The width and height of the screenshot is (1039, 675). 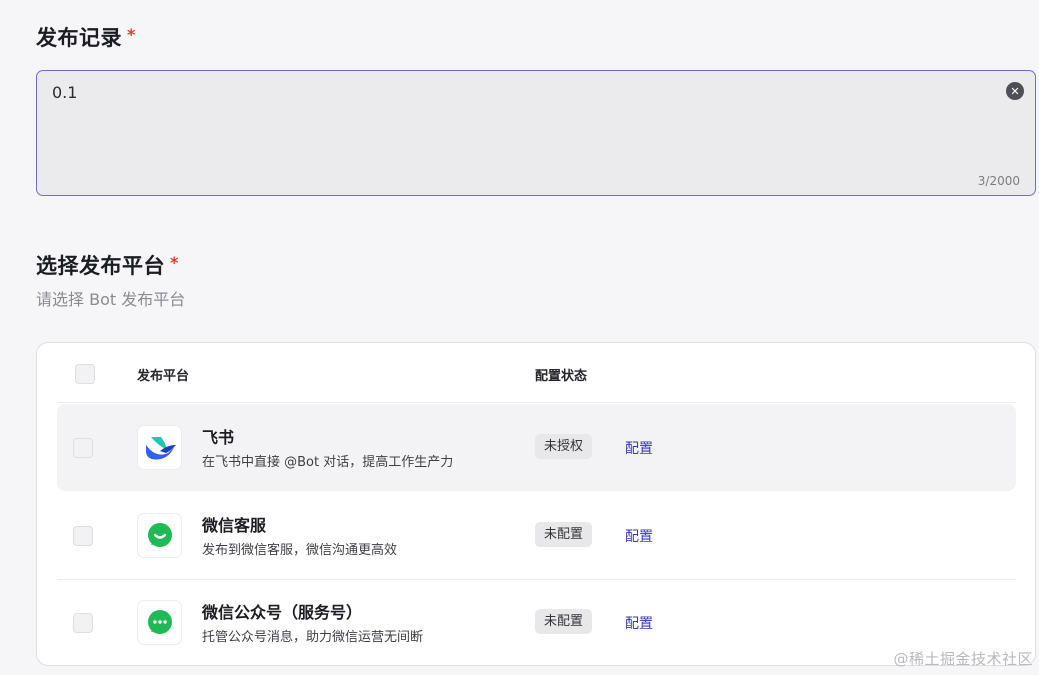 I want to click on table-row-feishu: 飞书 在飞书中直接 @Bot 对话，提高工作生产力 未授权 配置, so click(x=536, y=447).